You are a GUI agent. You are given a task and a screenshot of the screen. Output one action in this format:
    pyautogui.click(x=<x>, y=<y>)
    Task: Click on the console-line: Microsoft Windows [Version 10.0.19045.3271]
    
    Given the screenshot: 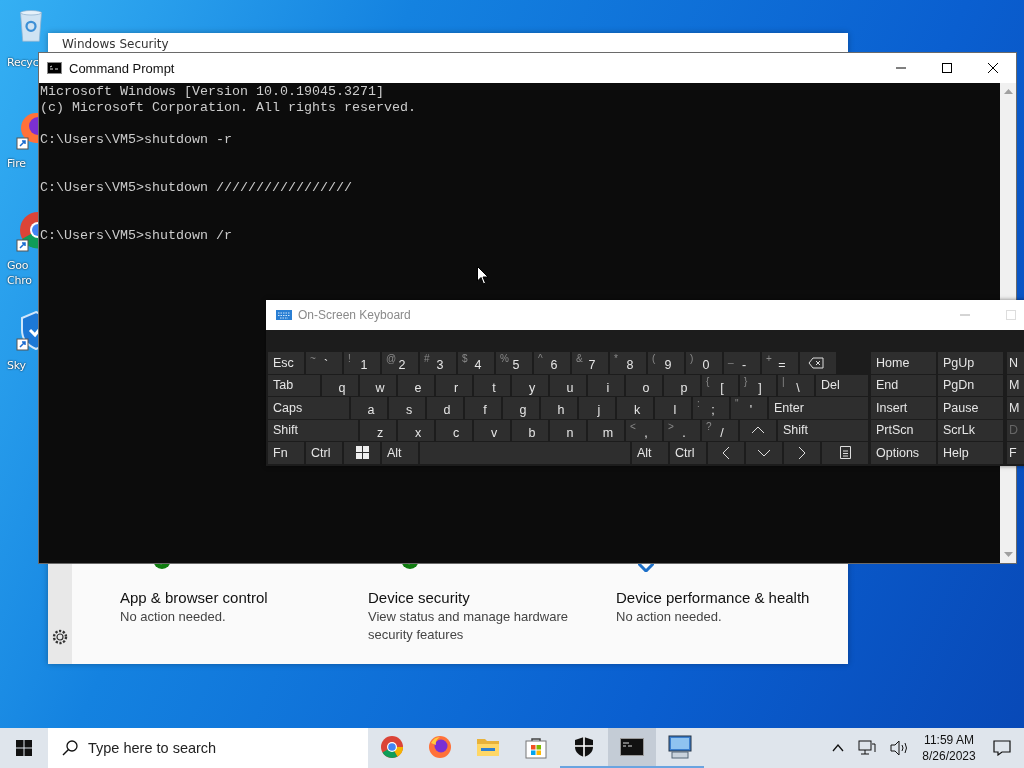 What is the action you would take?
    pyautogui.click(x=212, y=92)
    